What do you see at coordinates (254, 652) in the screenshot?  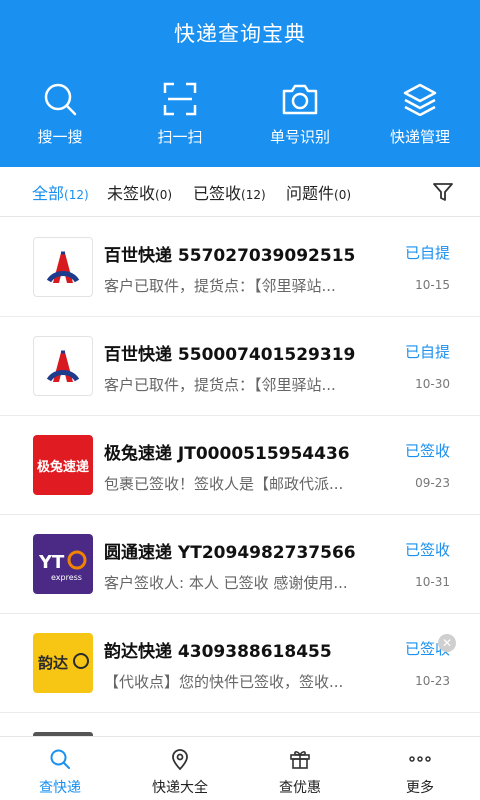 I see `tracking-number: 4309388618455` at bounding box center [254, 652].